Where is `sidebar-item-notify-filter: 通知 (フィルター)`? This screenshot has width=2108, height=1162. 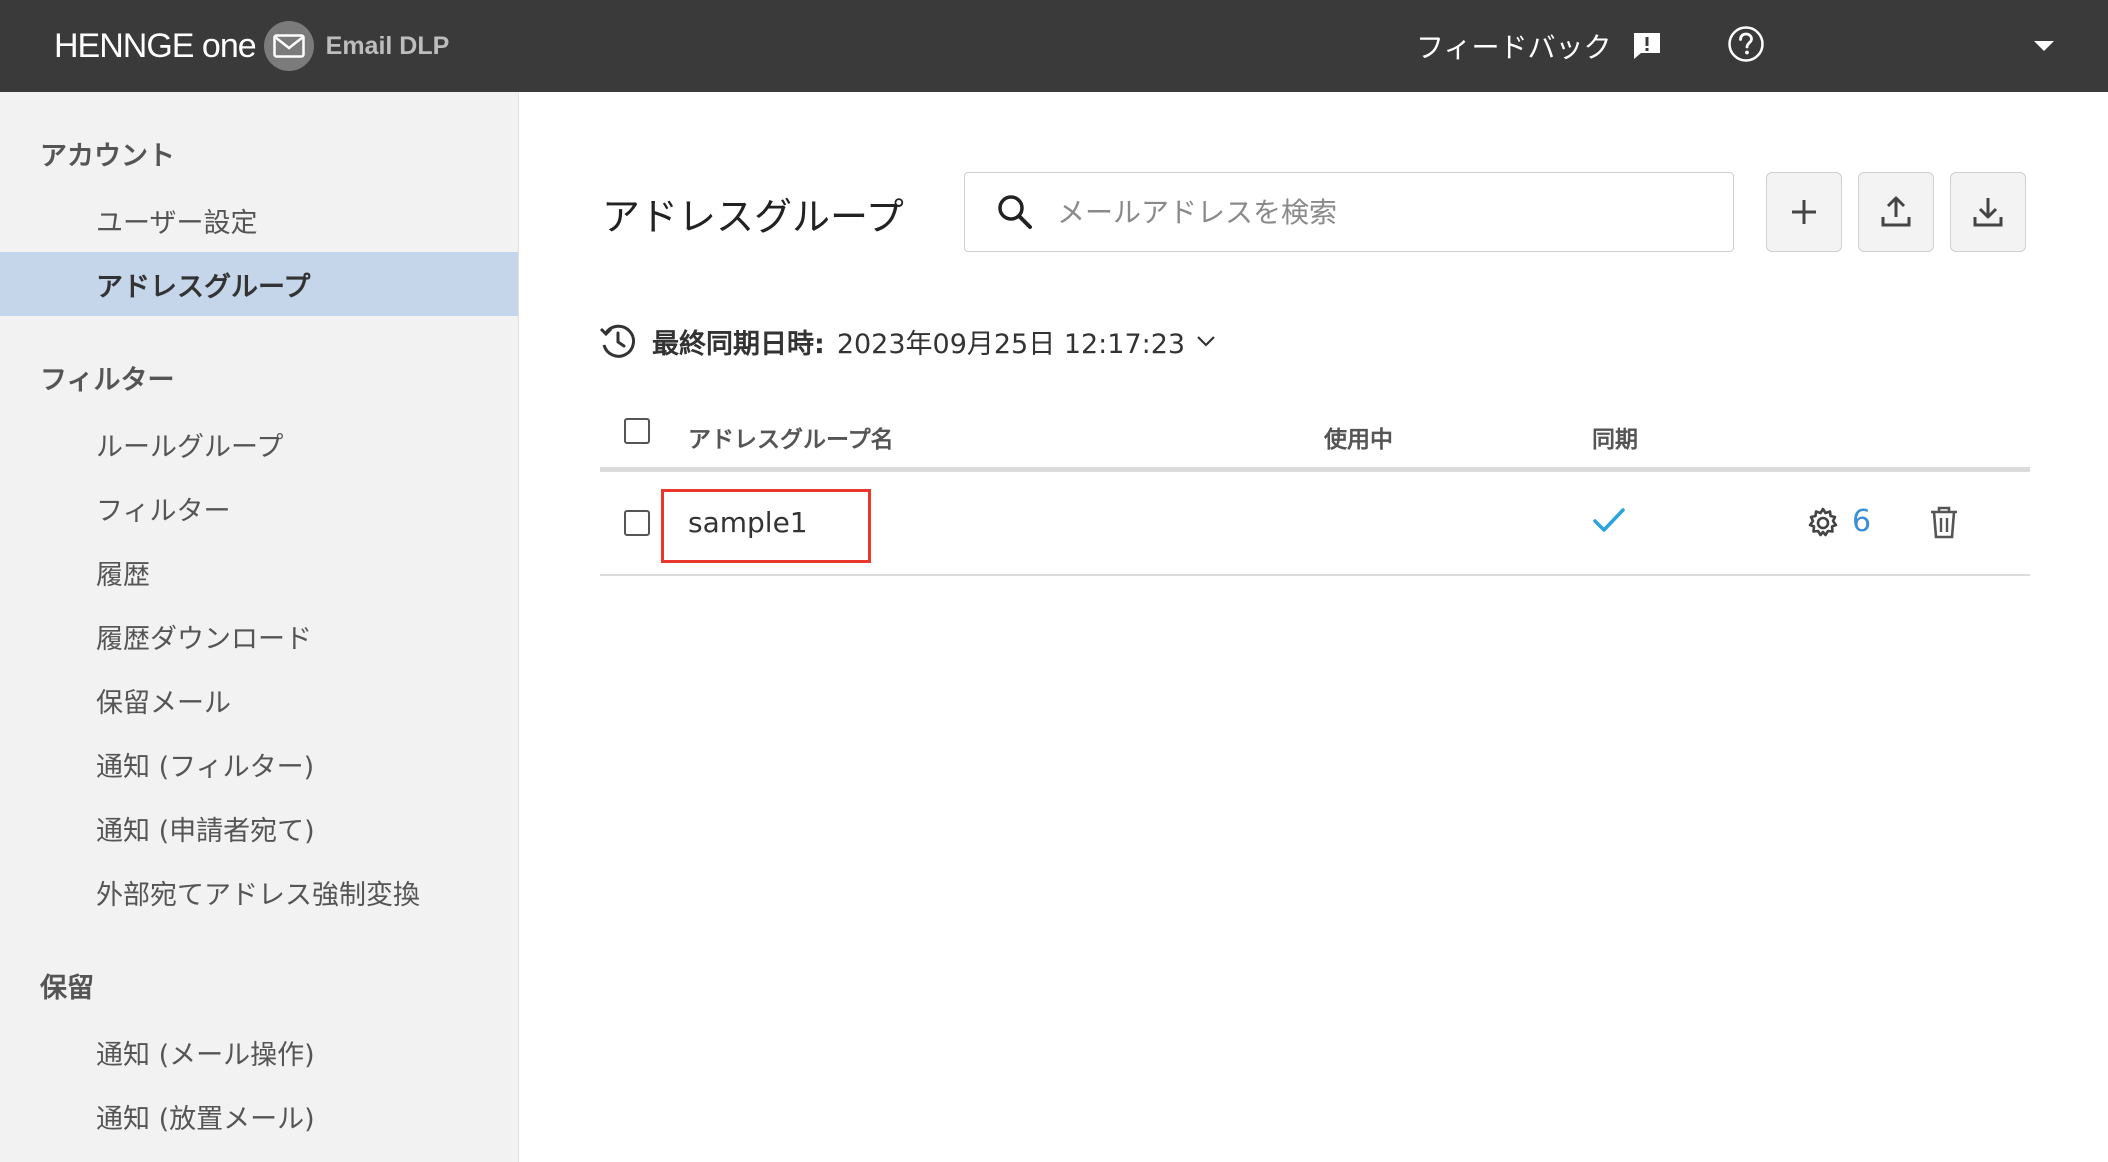 sidebar-item-notify-filter: 通知 (フィルター) is located at coordinates (259, 764).